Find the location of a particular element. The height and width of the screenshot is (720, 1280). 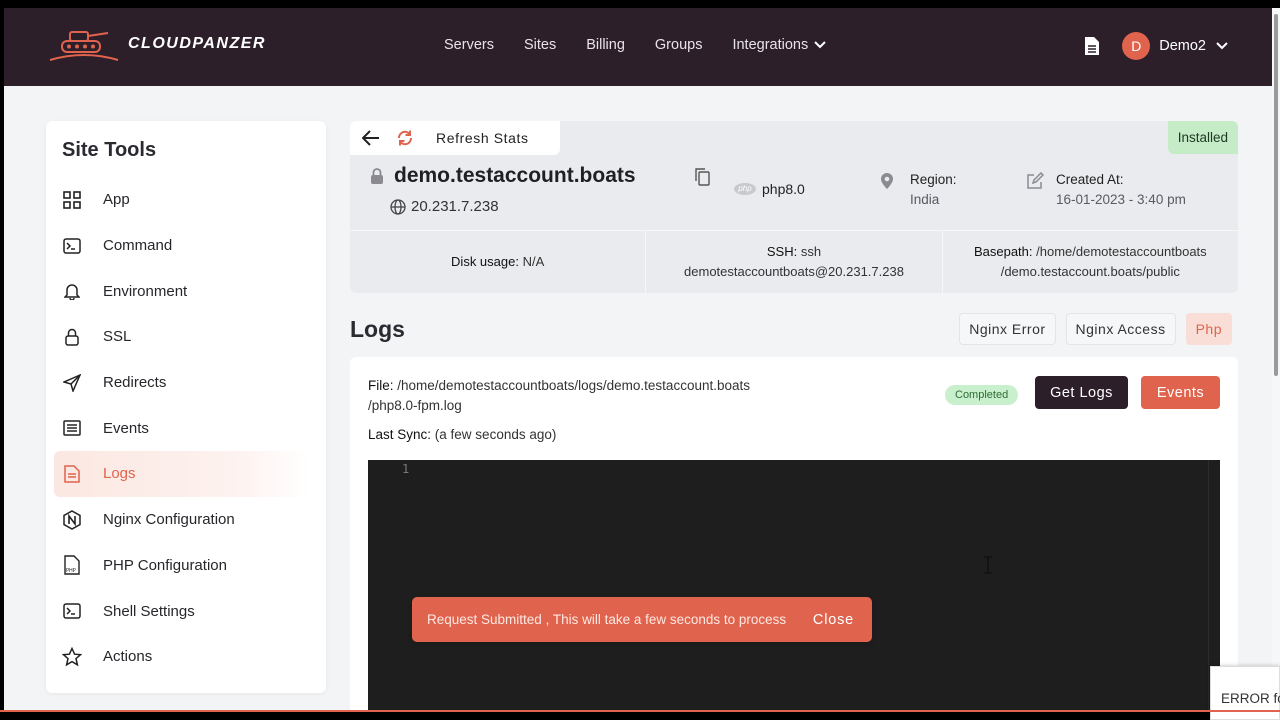

bottom-accent-line is located at coordinates (640, 711).